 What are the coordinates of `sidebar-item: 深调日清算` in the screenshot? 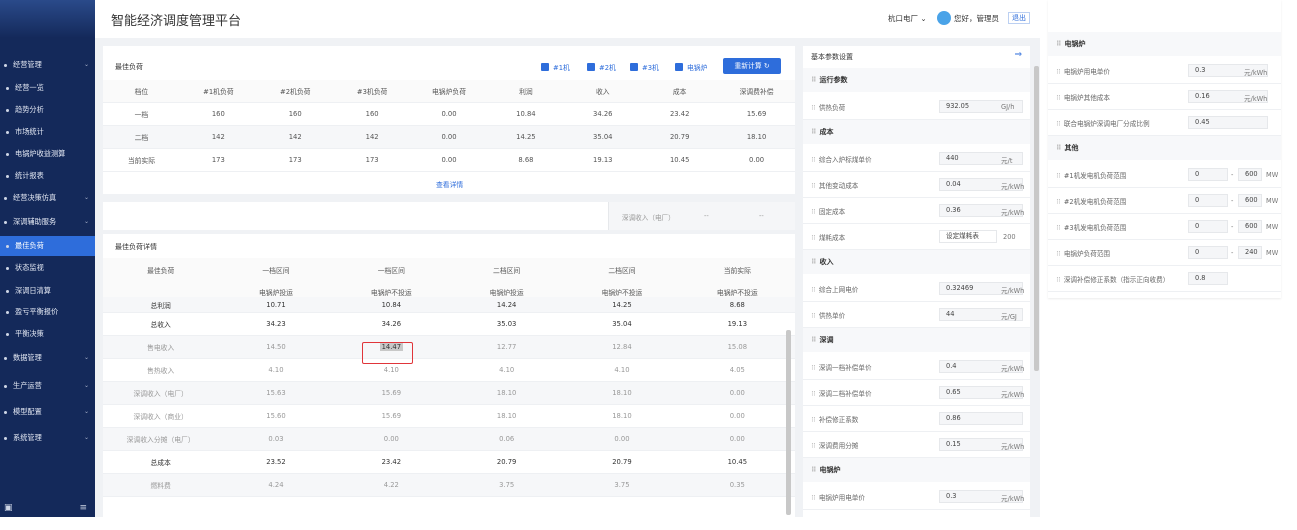 It's located at (47, 291).